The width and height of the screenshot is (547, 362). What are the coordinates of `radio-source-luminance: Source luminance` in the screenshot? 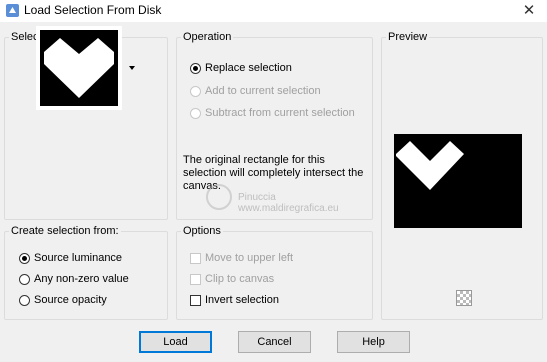 It's located at (70, 258).